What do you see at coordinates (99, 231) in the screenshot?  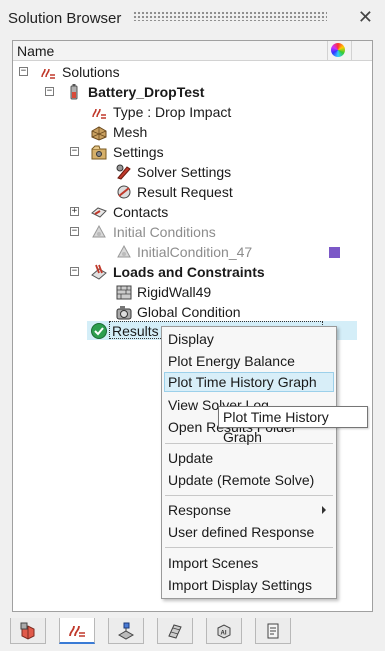 I see `initial-conditions-icon` at bounding box center [99, 231].